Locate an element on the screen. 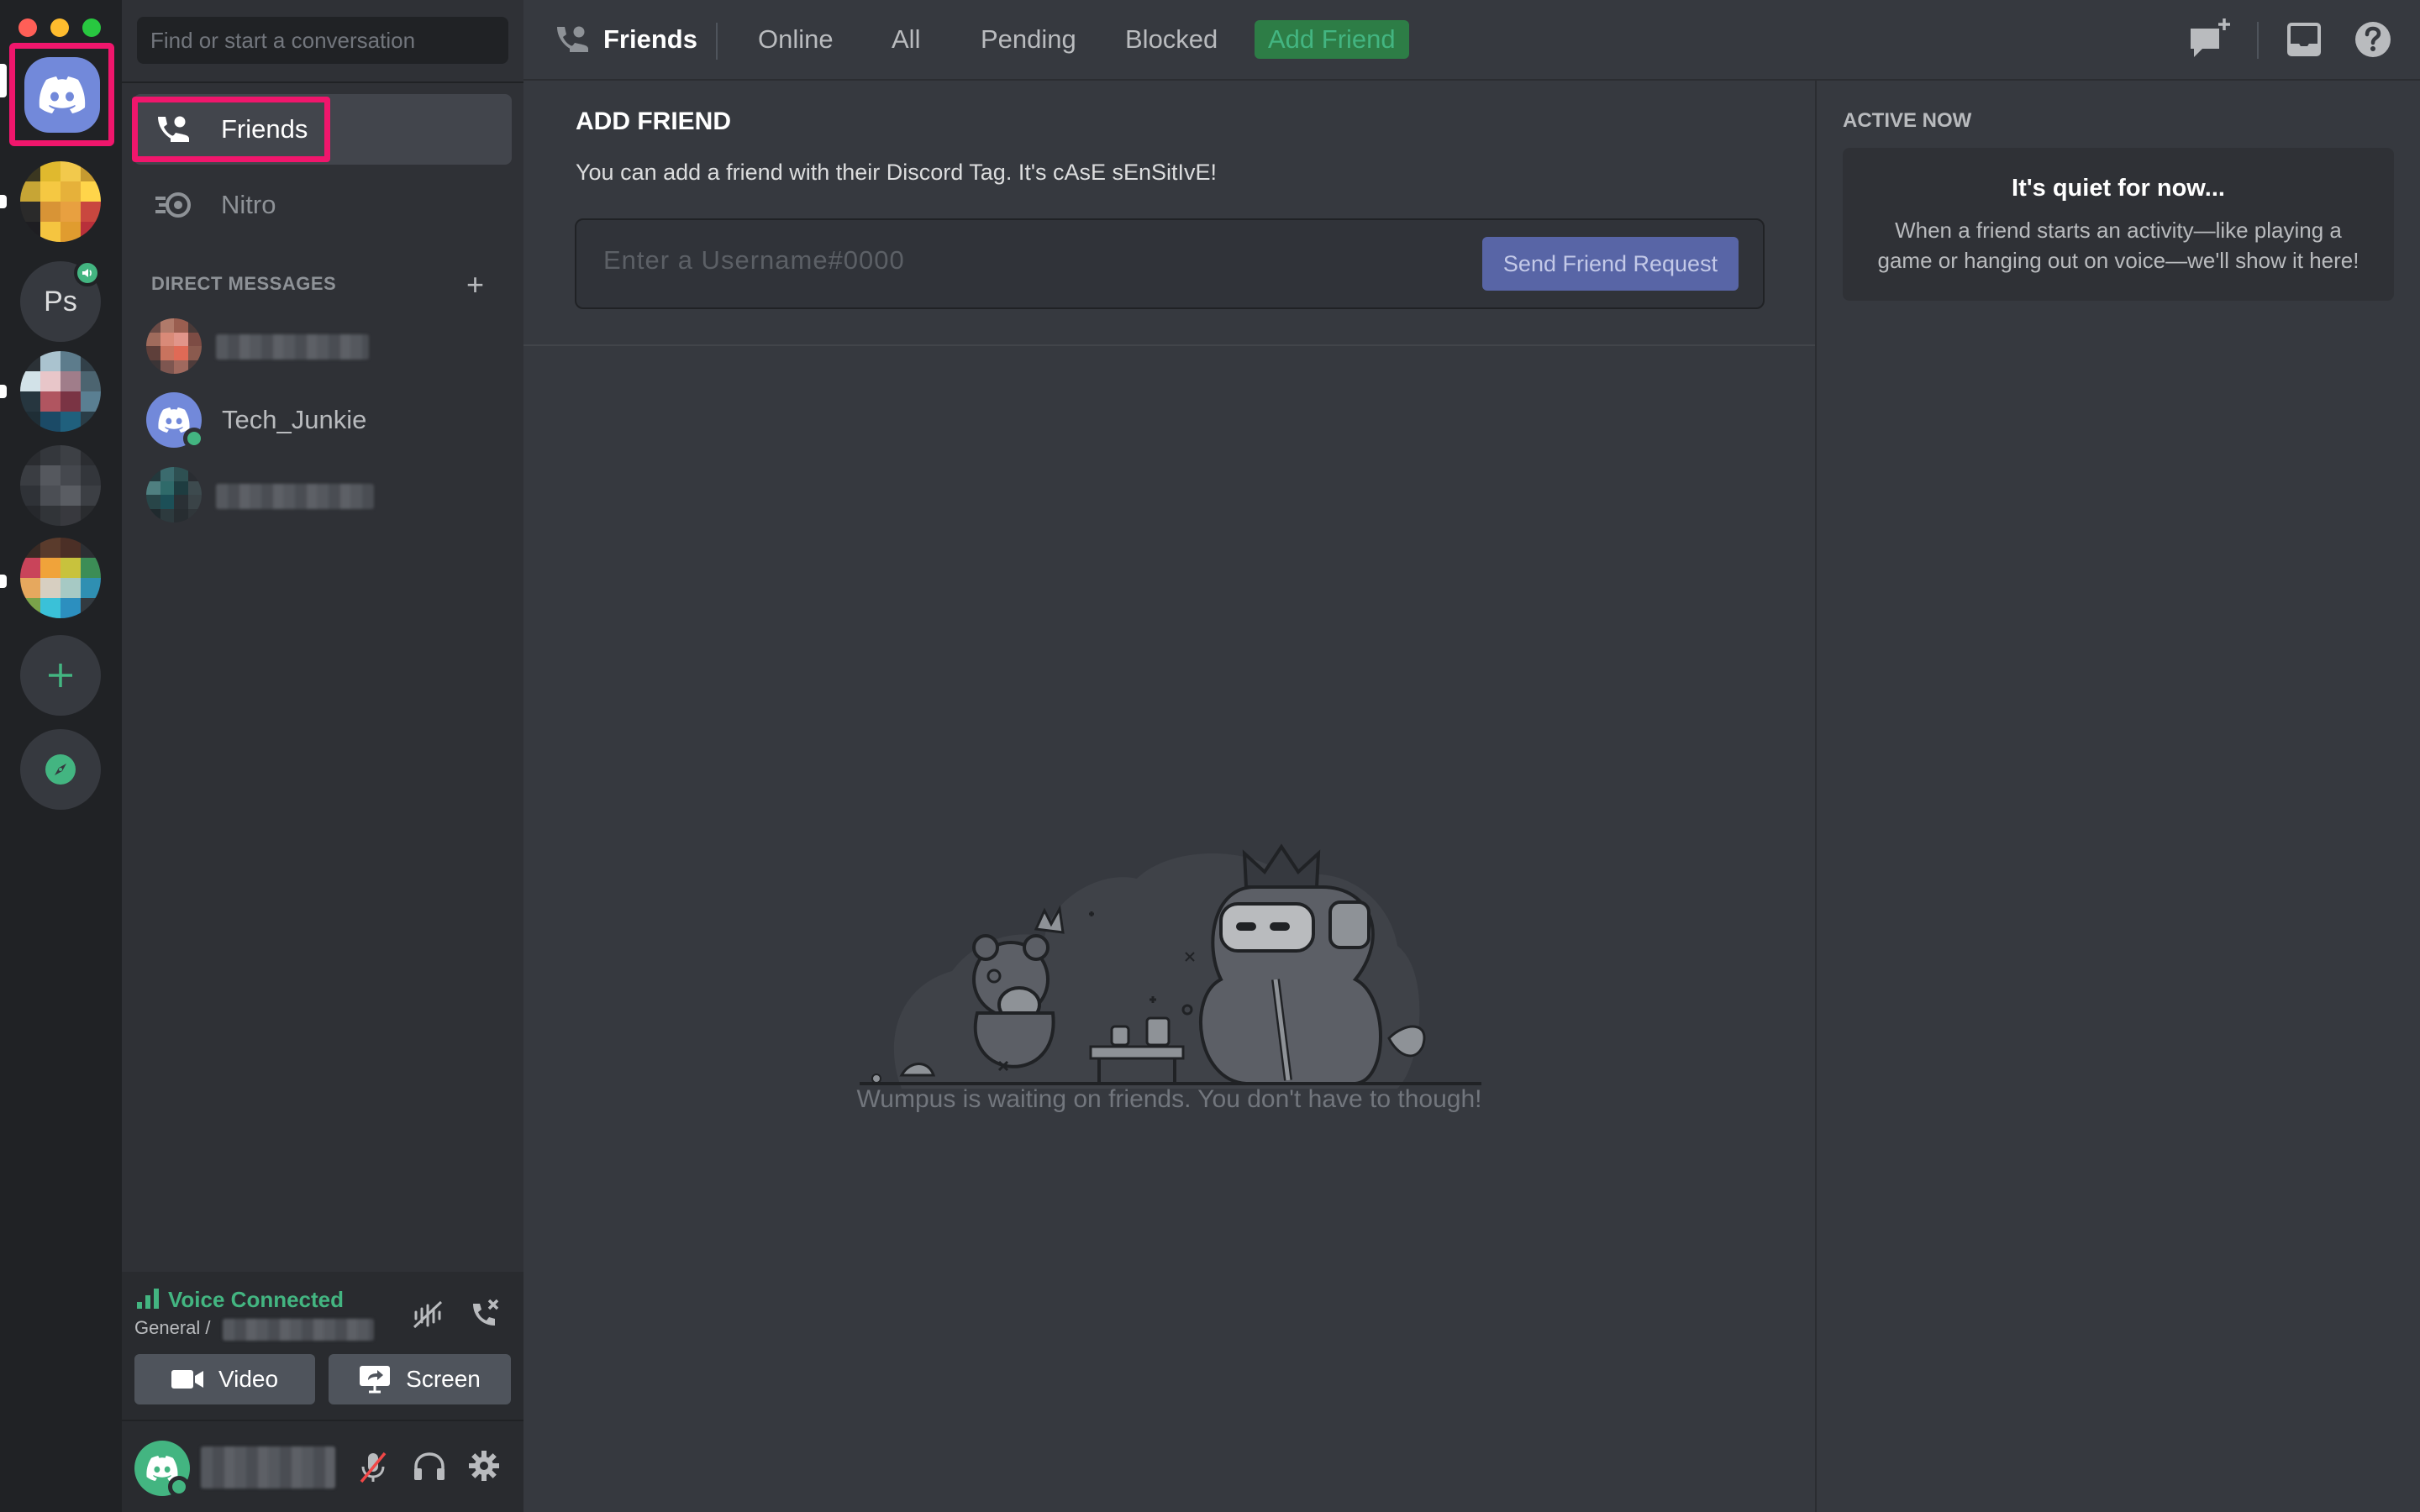 This screenshot has height=1512, width=2420. mute-microphone-icon is located at coordinates (373, 1467).